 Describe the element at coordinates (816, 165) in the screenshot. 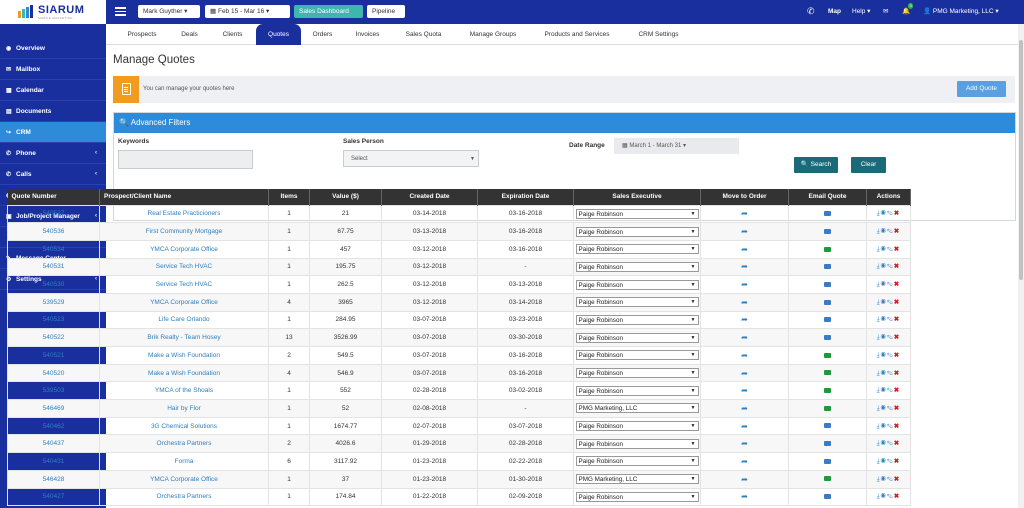

I see `search-button: 🔍 Search` at that location.